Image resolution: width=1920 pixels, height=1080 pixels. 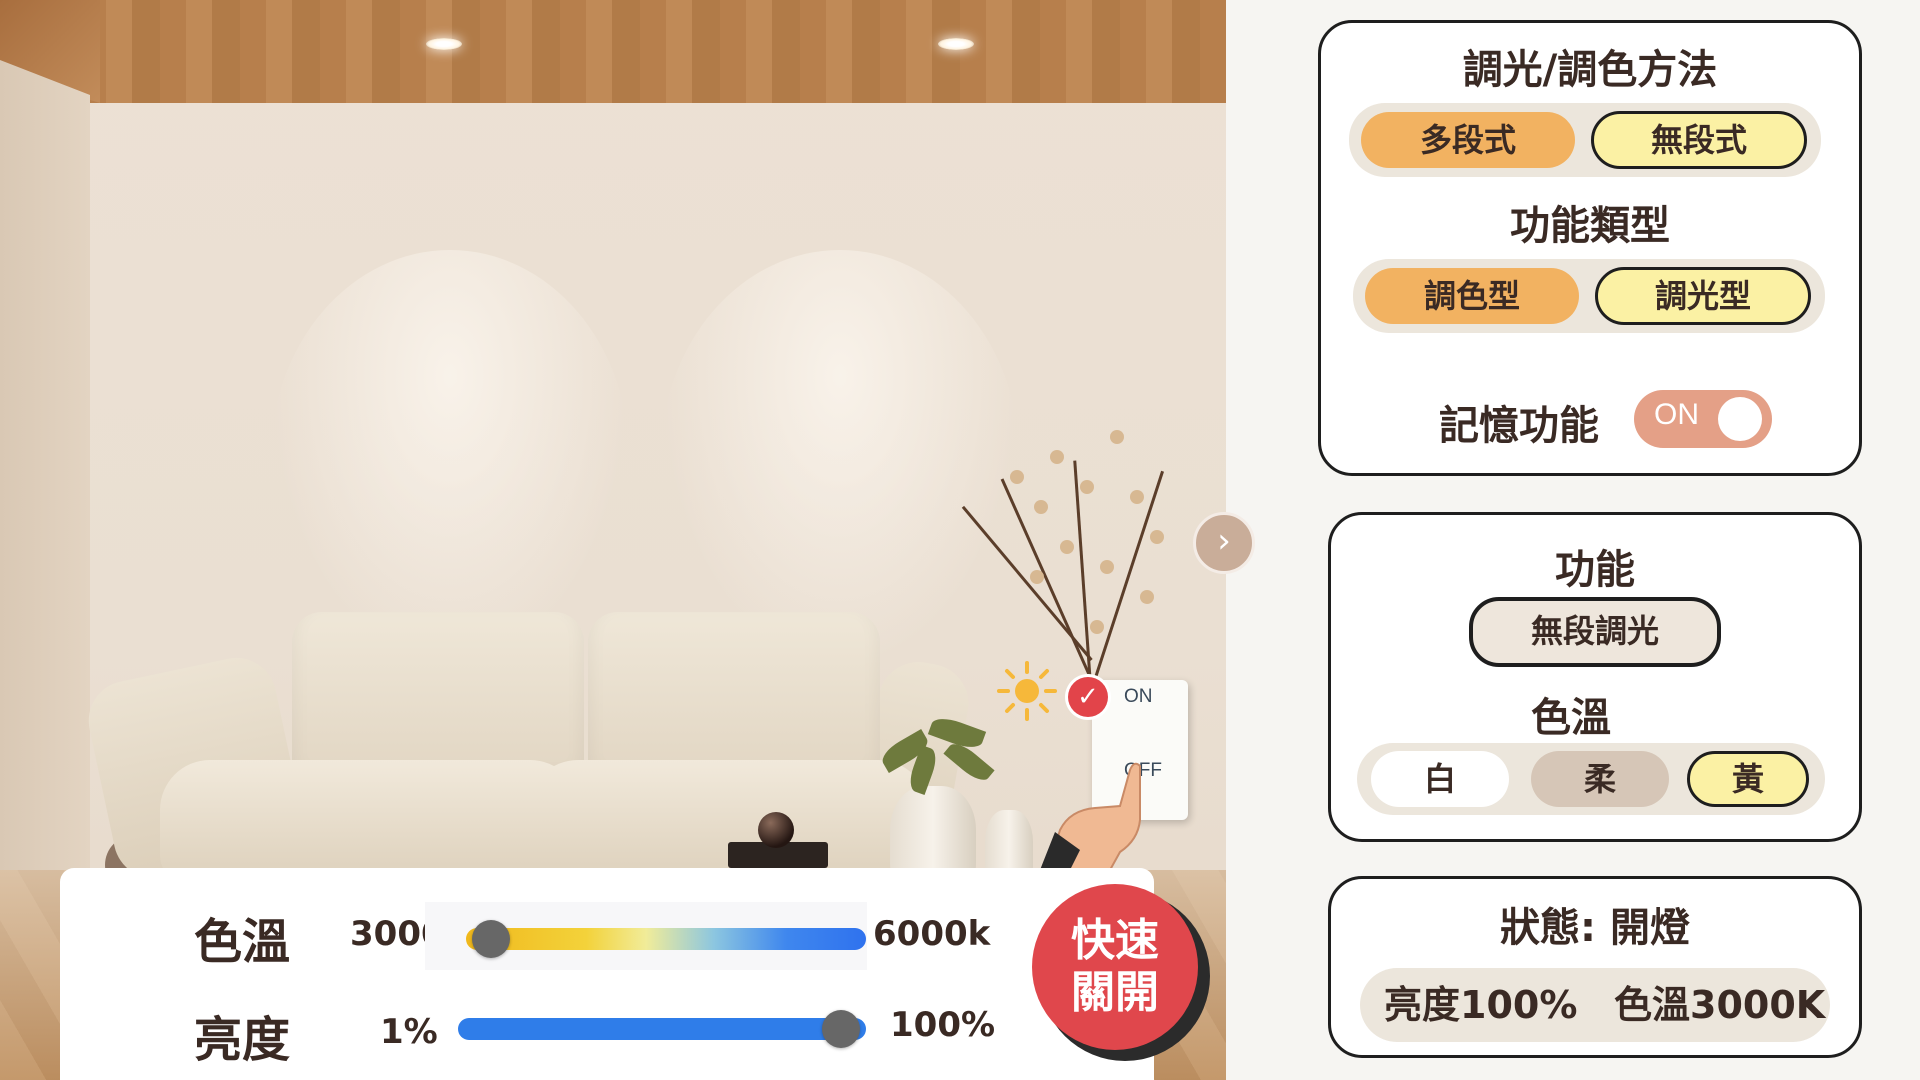 What do you see at coordinates (1585, 140) in the screenshot?
I see `method-selector: 多段式 無段式` at bounding box center [1585, 140].